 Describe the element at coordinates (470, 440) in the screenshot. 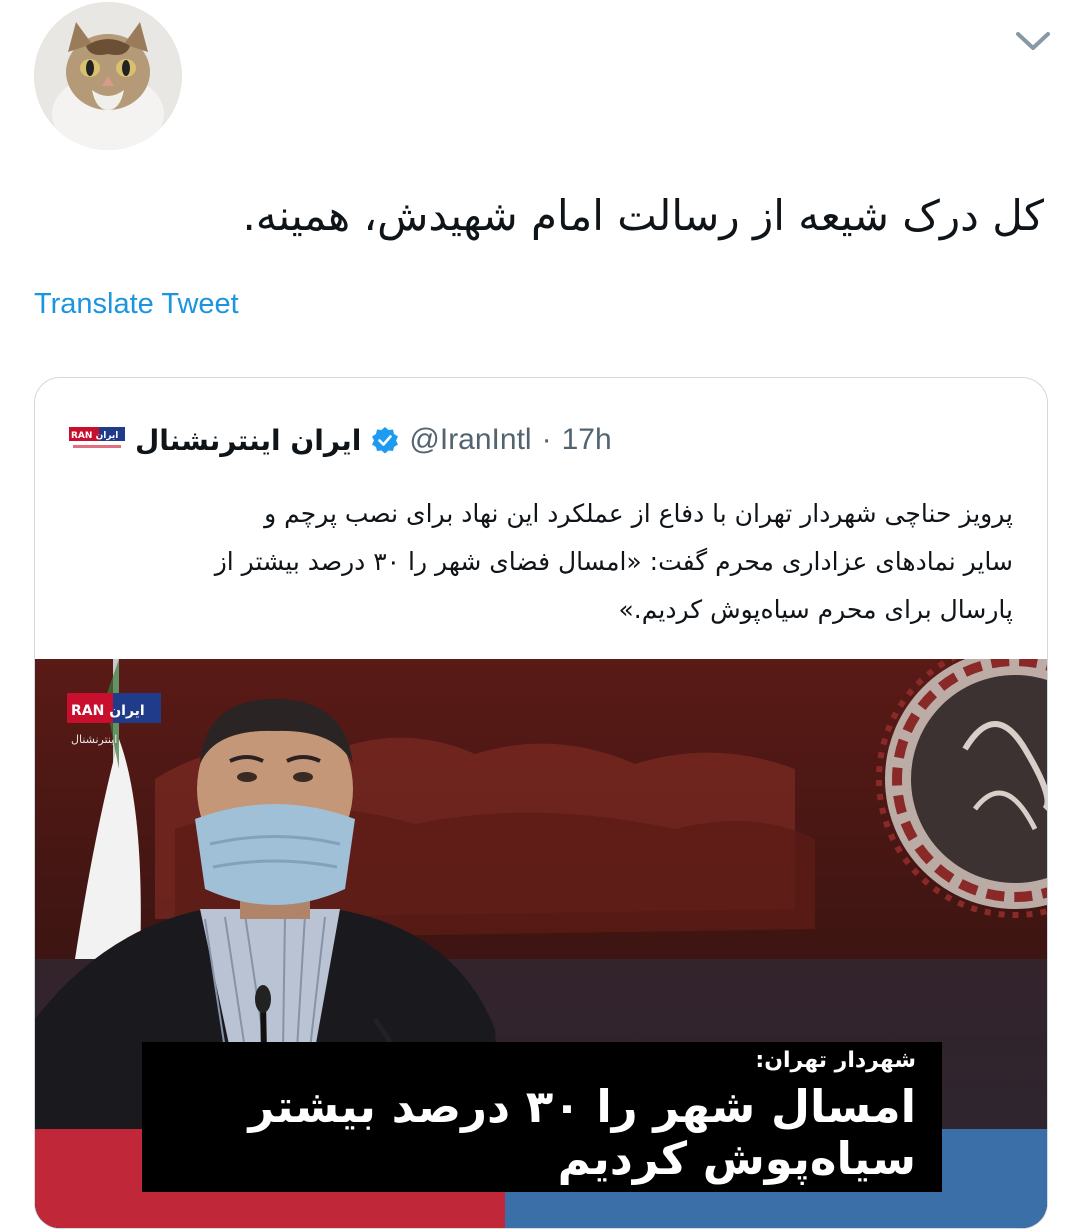

I see `quoted-handle: @IranIntl` at that location.